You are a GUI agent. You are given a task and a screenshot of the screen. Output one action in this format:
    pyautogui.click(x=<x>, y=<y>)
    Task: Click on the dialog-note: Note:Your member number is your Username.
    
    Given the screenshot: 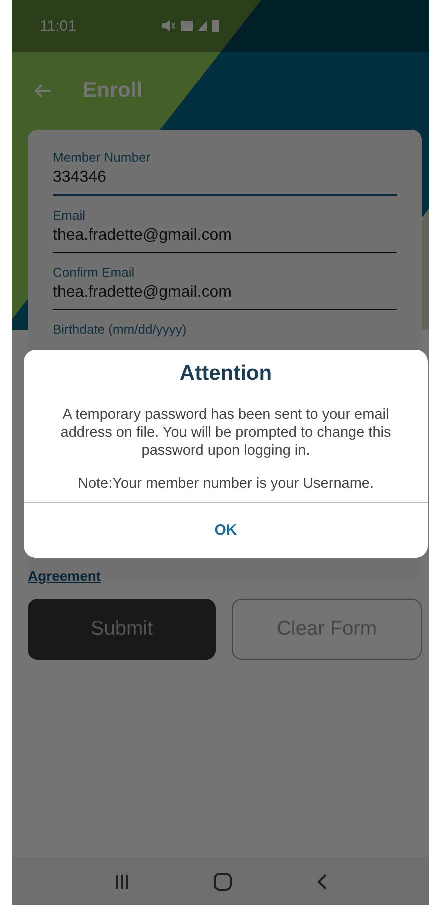 What is the action you would take?
    pyautogui.click(x=226, y=484)
    